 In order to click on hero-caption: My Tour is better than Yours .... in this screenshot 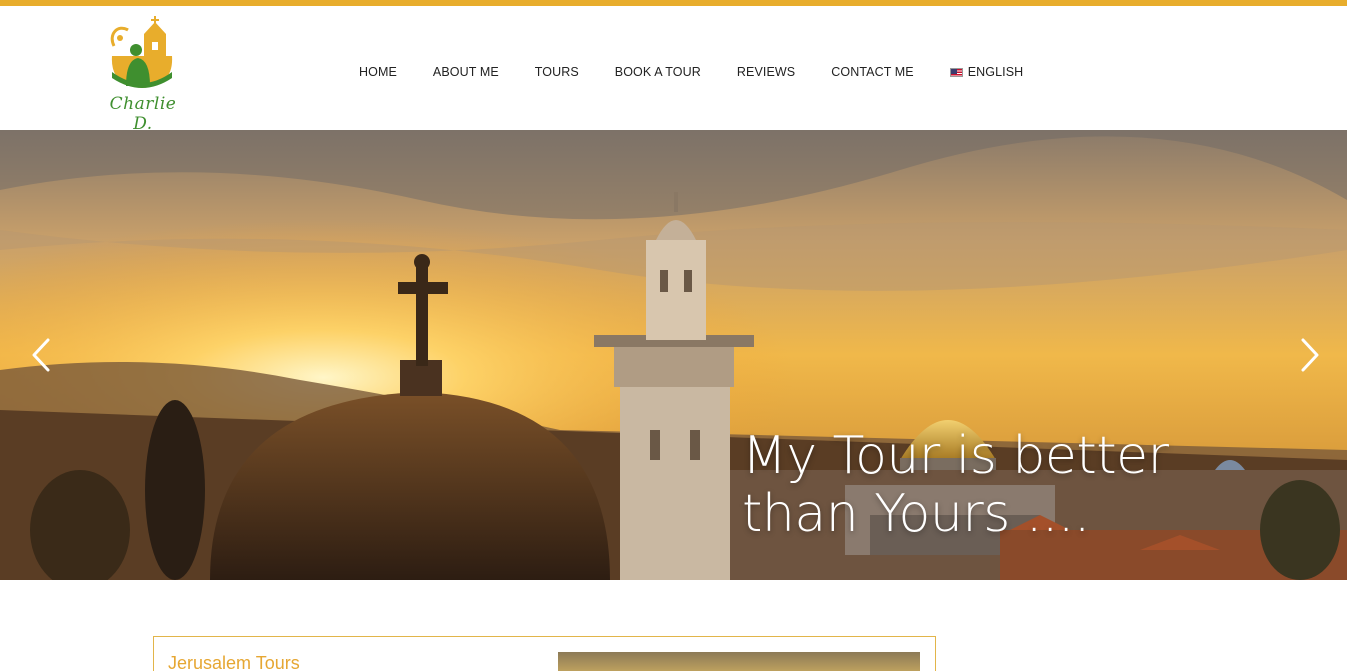, I will do `click(962, 485)`.